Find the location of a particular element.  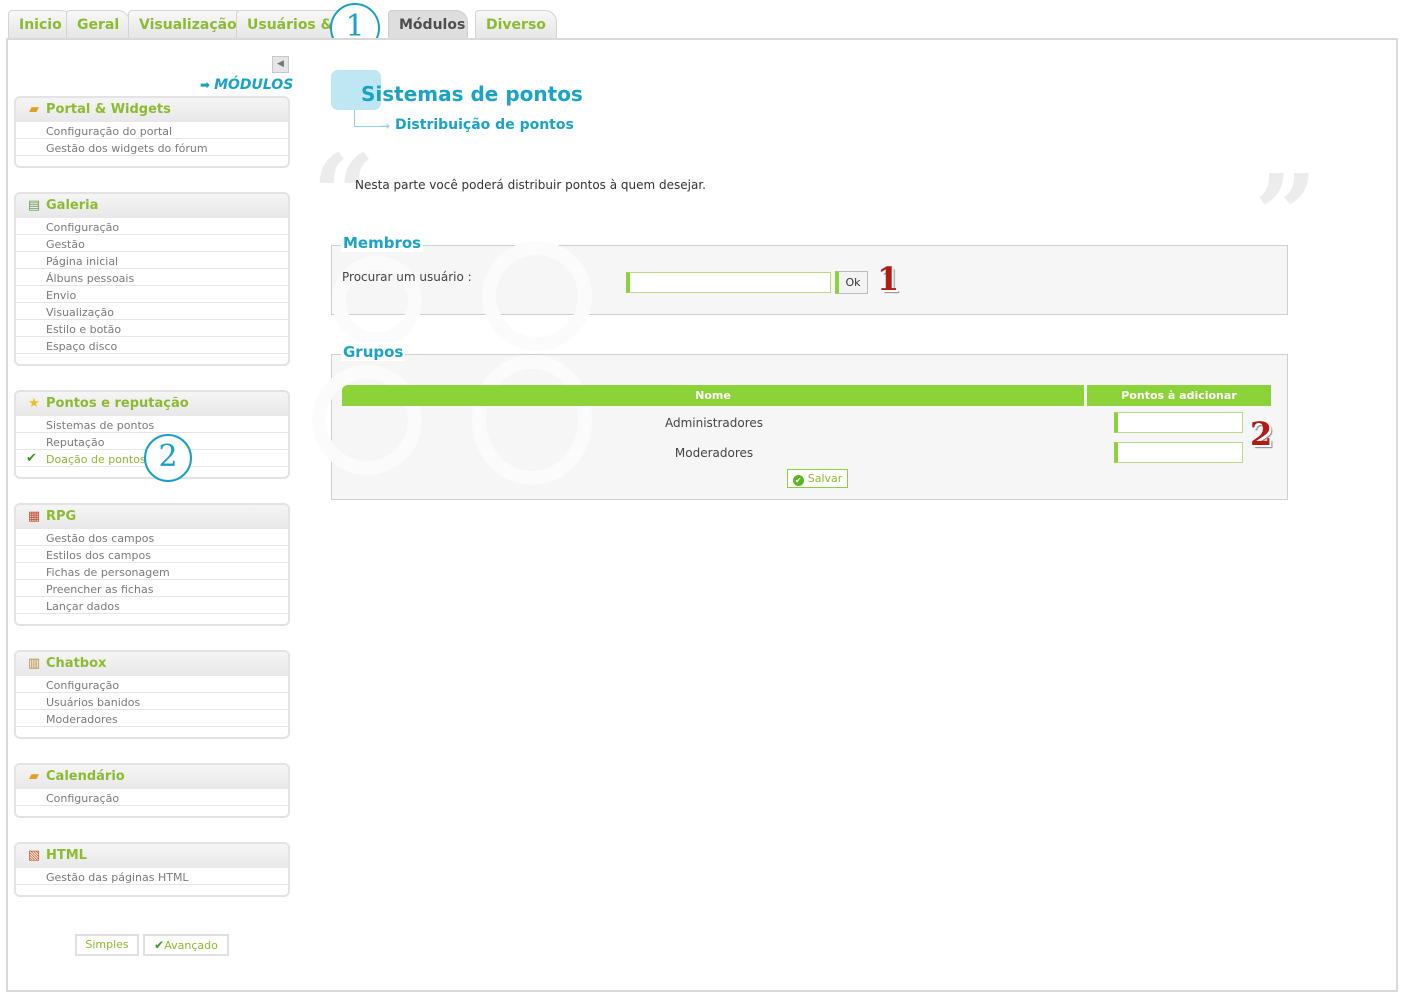

arrow-right-icon: → is located at coordinates (385, 126).